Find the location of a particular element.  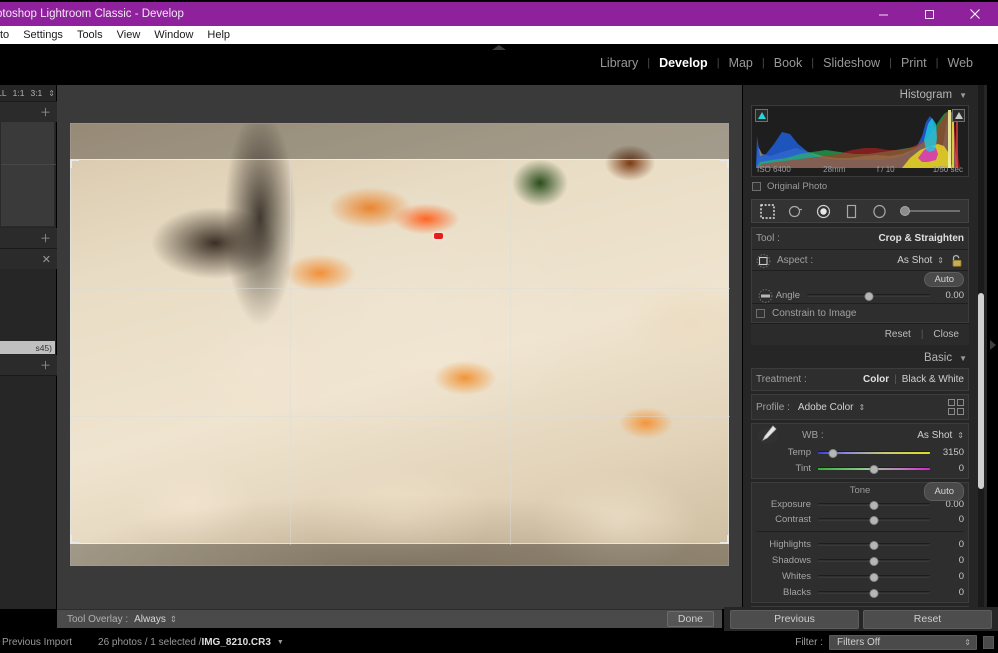

red-eye-tool-icon is located at coordinates (823, 211).